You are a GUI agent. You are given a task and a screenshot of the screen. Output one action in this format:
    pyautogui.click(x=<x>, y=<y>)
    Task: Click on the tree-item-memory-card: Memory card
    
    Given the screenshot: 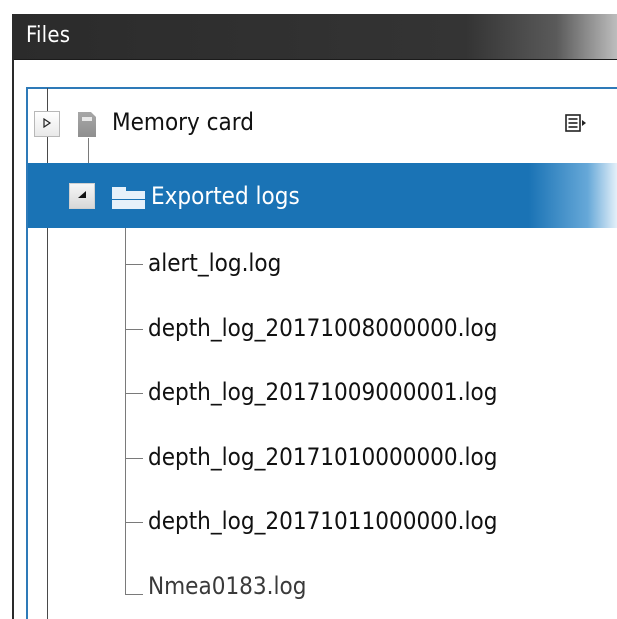 What is the action you would take?
    pyautogui.click(x=183, y=122)
    